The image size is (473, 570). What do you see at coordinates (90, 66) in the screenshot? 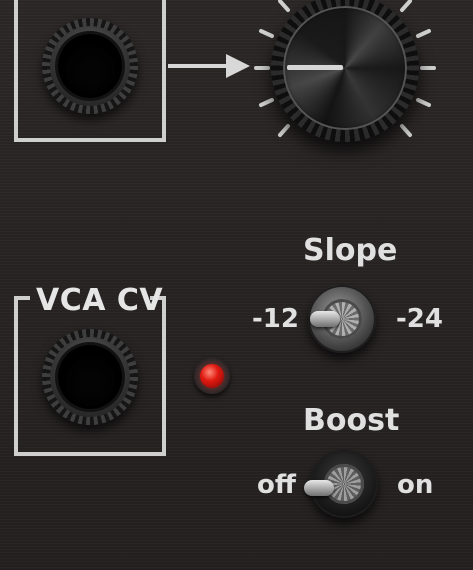
I see `cv-jack` at bounding box center [90, 66].